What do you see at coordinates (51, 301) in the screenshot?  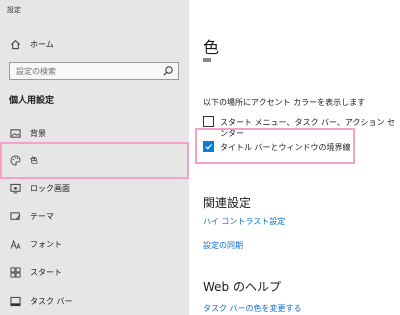 I see `sidebar-item-label: タスク バー` at bounding box center [51, 301].